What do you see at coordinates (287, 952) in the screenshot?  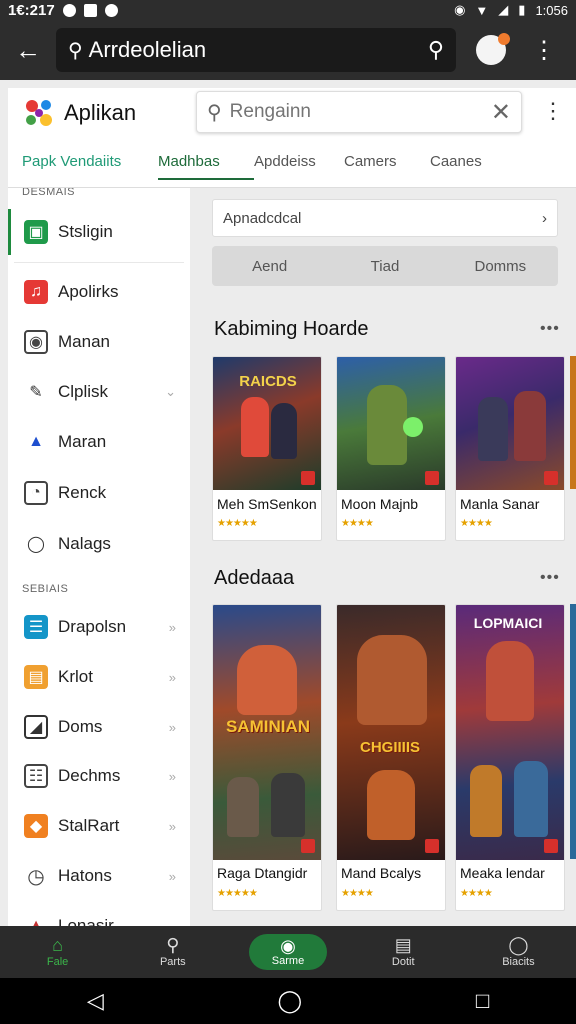 I see `nav-games: ◉ Sarme` at bounding box center [287, 952].